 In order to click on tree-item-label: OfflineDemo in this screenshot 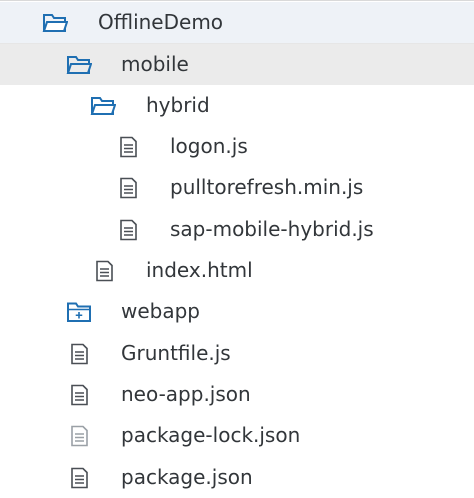, I will do `click(161, 22)`.